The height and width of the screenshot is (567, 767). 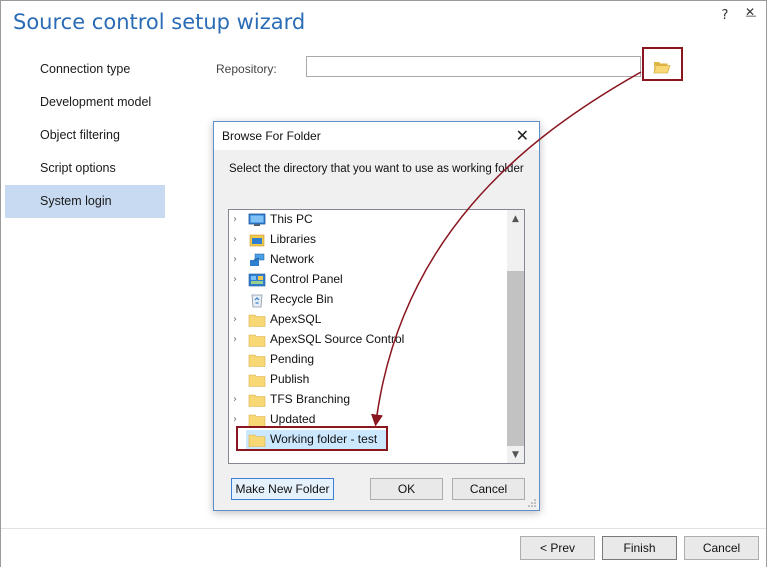 What do you see at coordinates (85, 69) in the screenshot?
I see `nav-item-connection-type: Connection type` at bounding box center [85, 69].